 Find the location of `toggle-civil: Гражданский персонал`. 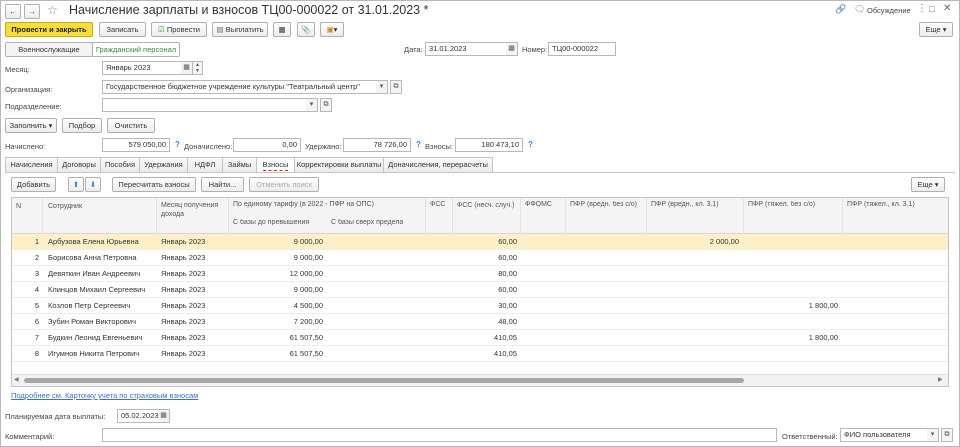

toggle-civil: Гражданский персонал is located at coordinates (136, 49).